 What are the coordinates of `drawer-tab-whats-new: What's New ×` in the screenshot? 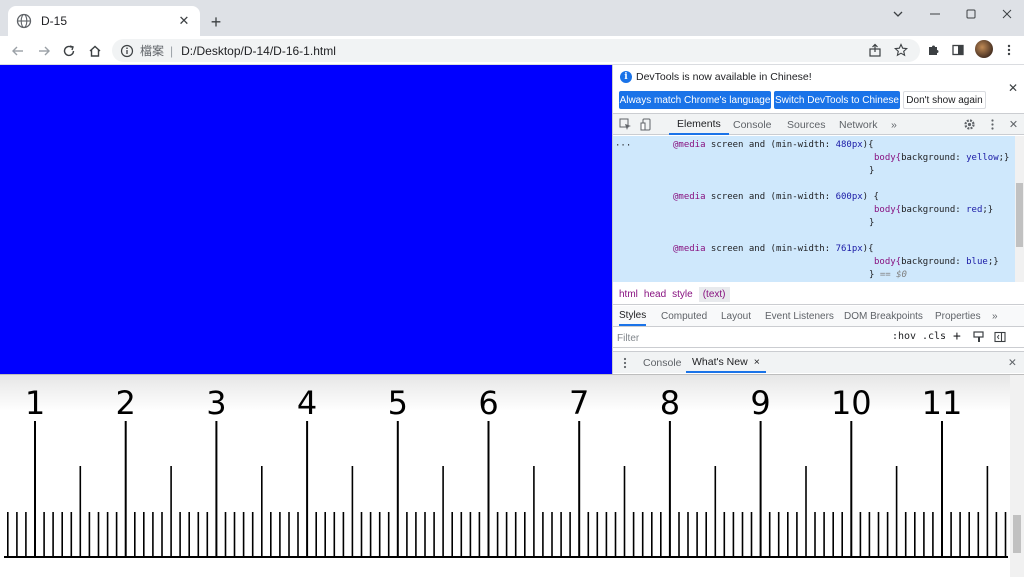 It's located at (726, 362).